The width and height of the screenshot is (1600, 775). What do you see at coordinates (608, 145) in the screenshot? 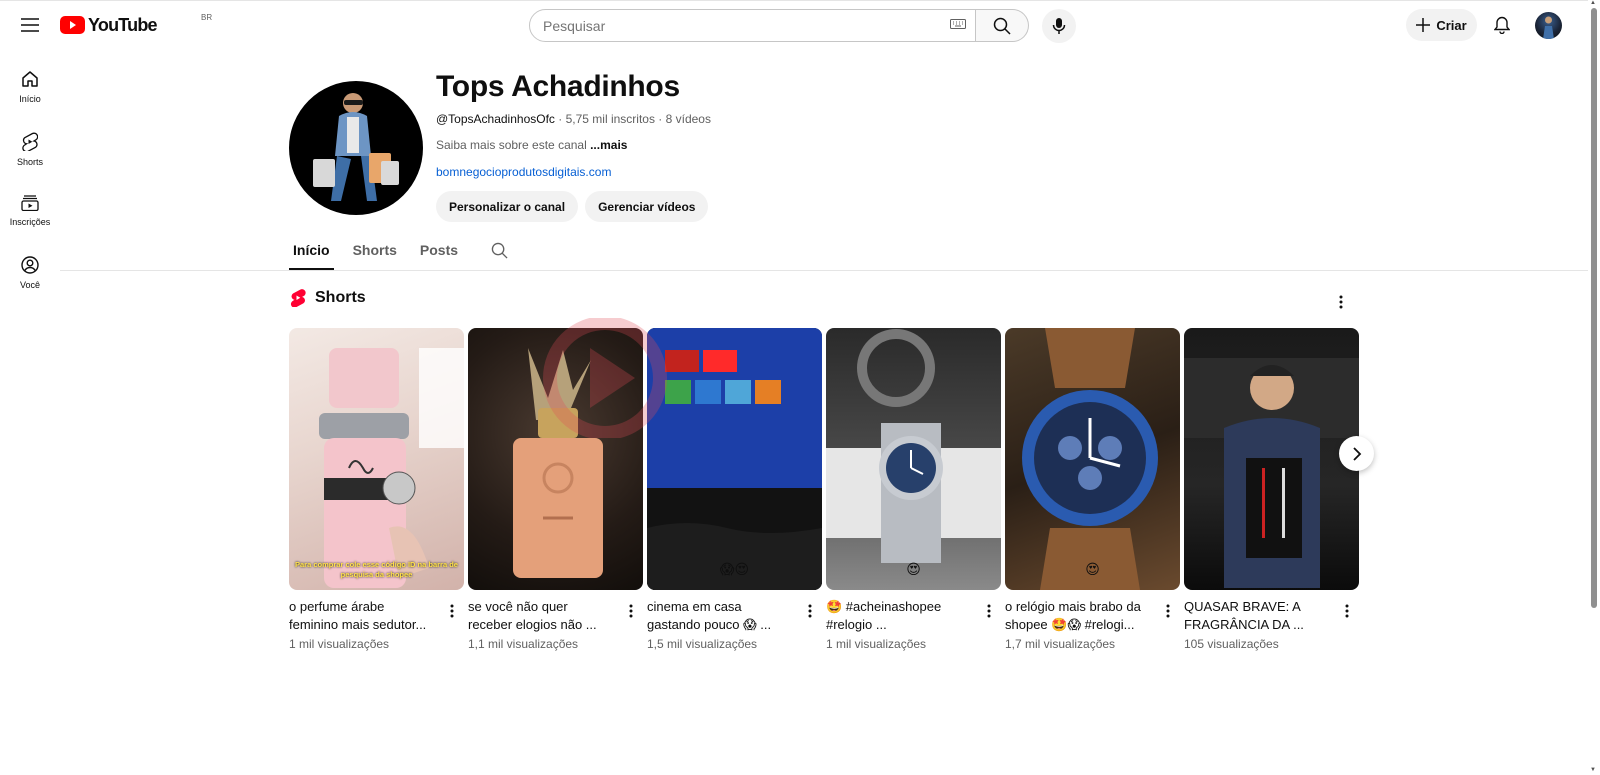
I see `more-link: ...mais` at bounding box center [608, 145].